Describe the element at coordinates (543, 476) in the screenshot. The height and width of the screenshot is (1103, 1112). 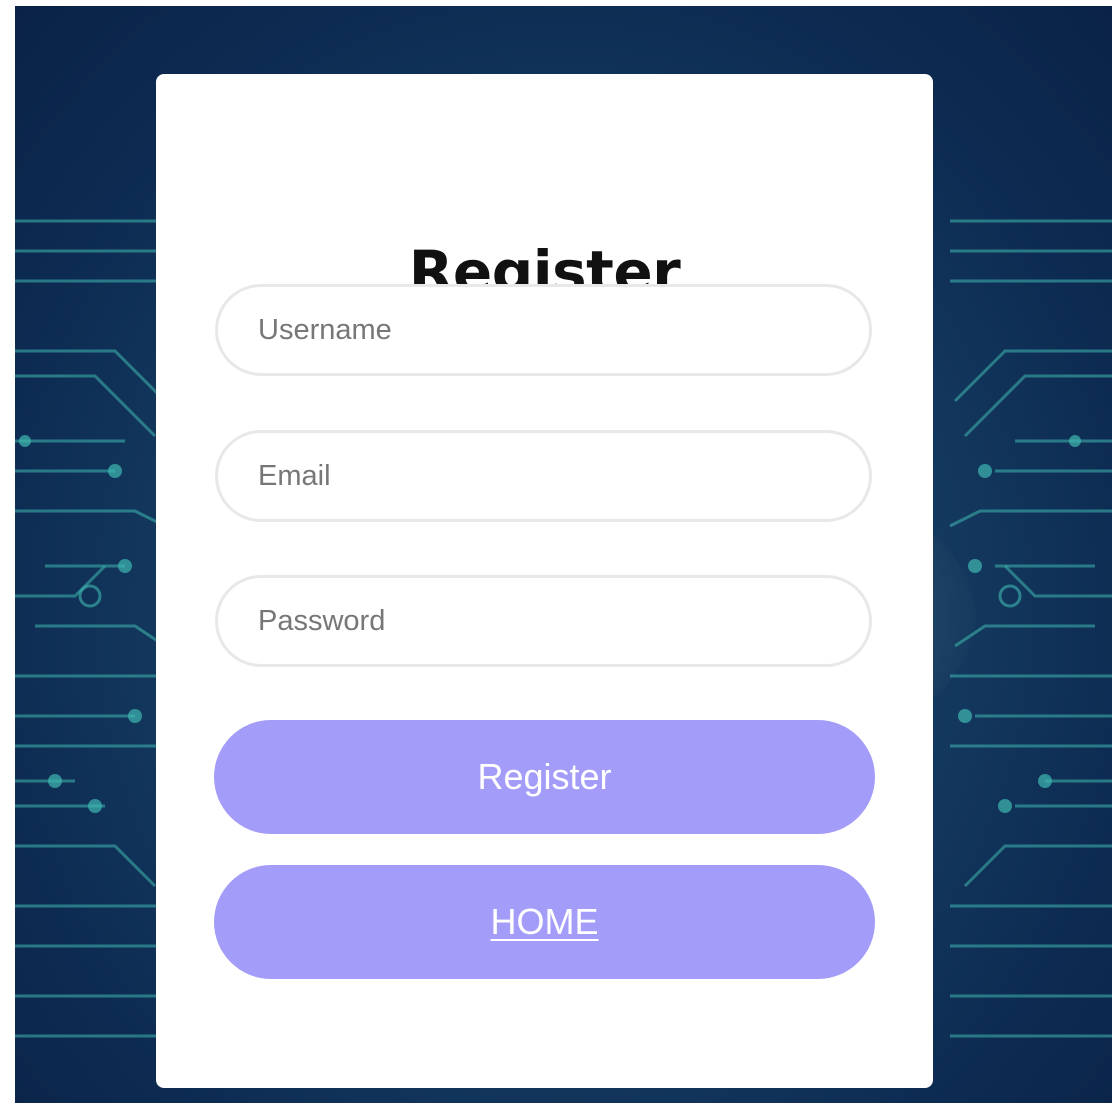
I see `email-input` at that location.